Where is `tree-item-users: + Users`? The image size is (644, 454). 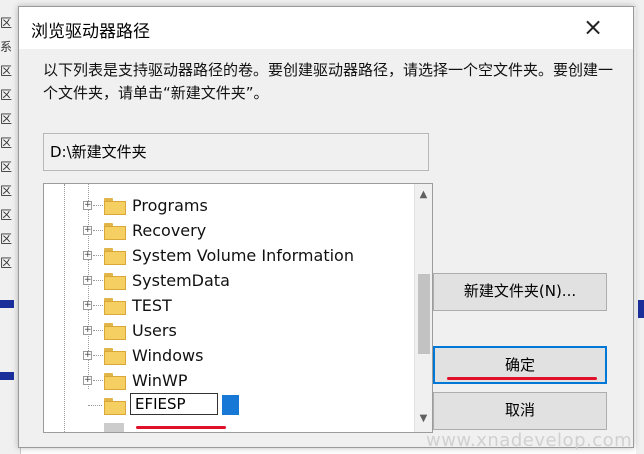
tree-item-users: + Users is located at coordinates (224, 330).